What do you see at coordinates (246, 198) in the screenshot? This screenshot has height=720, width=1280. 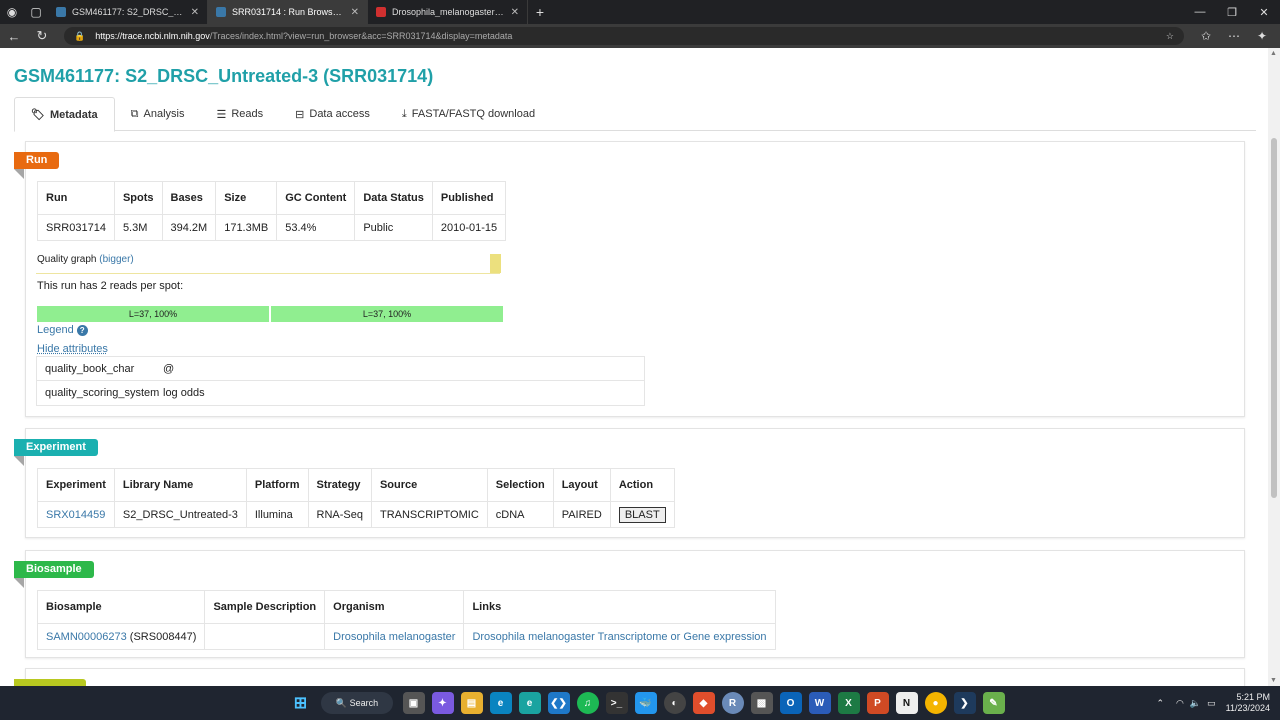 I see `column-header: Size` at bounding box center [246, 198].